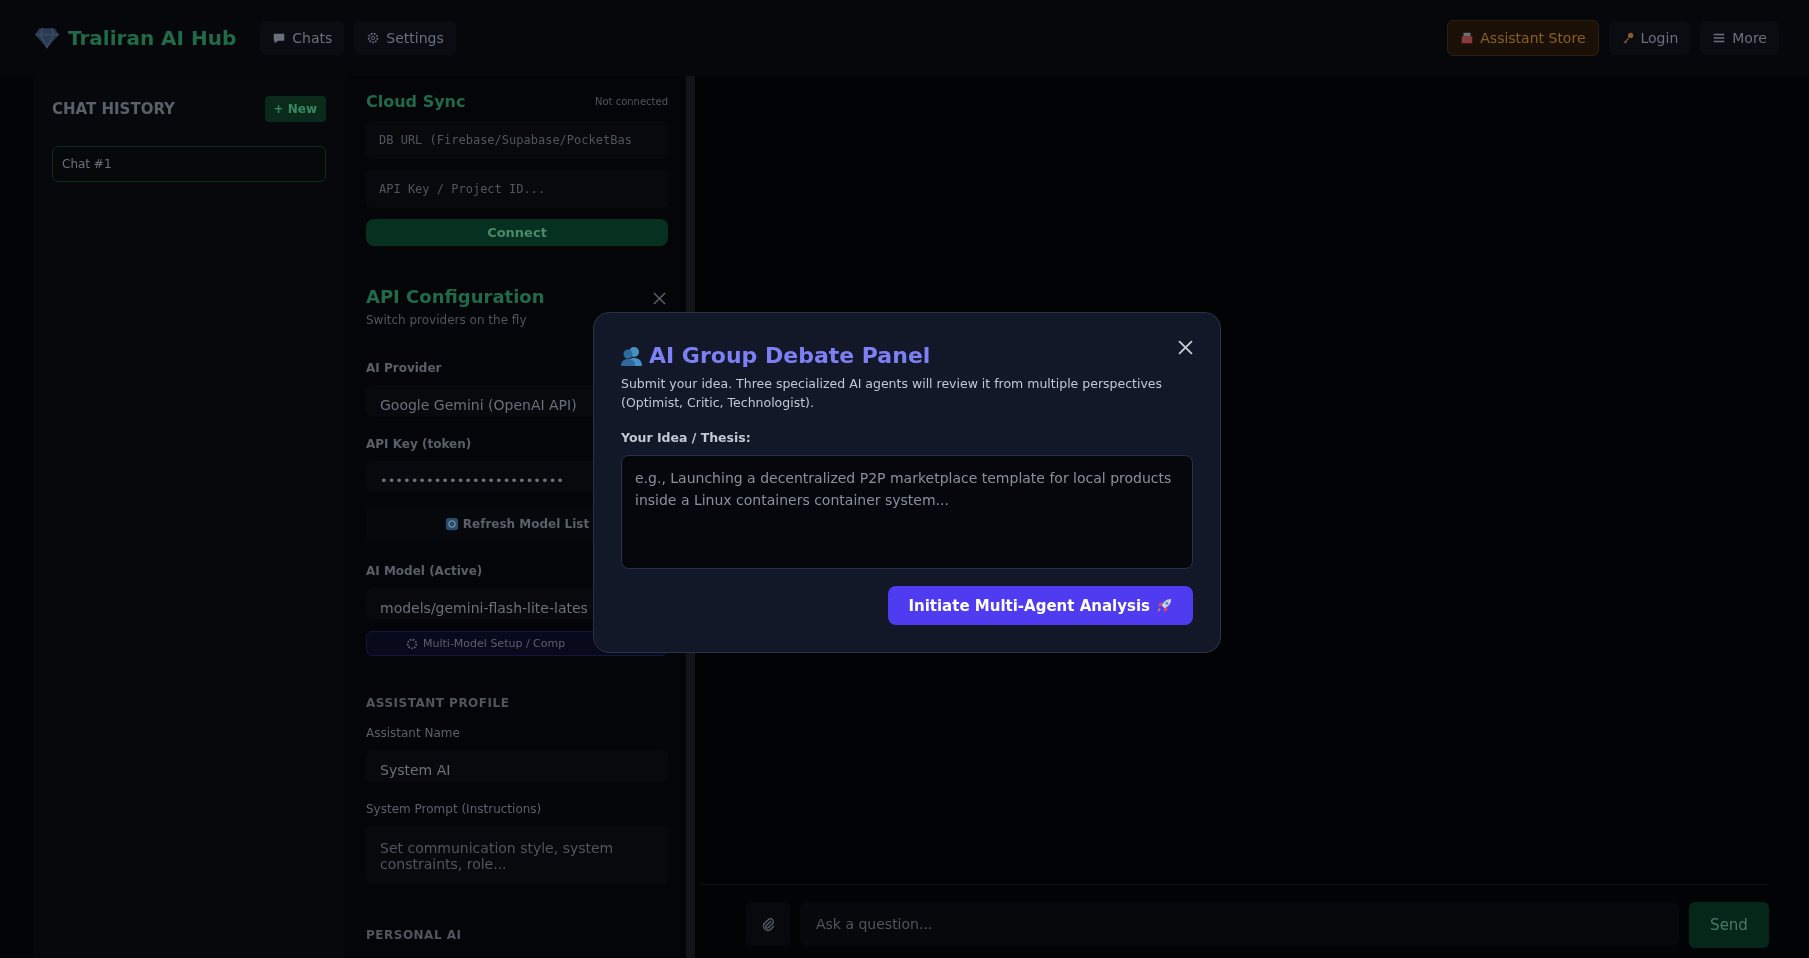  Describe the element at coordinates (447, 320) in the screenshot. I see `section-subtitle: Switch providers on the fly` at that location.